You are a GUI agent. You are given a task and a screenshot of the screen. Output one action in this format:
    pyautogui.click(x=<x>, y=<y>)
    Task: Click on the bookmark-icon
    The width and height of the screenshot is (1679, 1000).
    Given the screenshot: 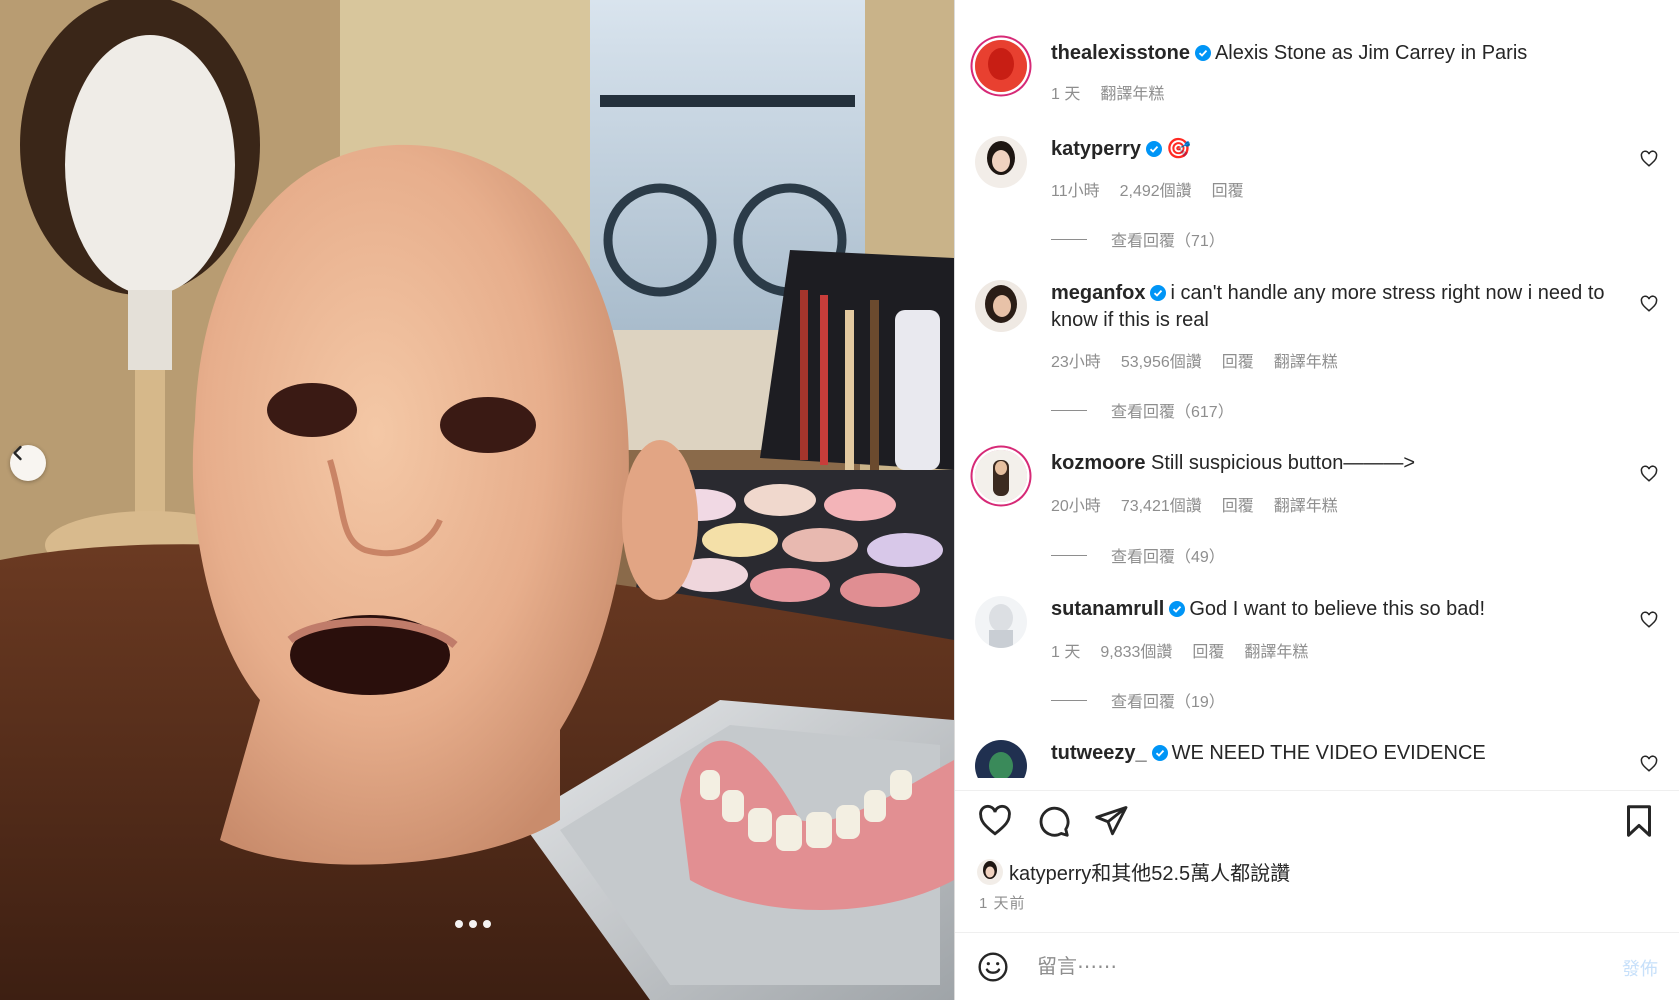 What is the action you would take?
    pyautogui.click(x=1639, y=821)
    